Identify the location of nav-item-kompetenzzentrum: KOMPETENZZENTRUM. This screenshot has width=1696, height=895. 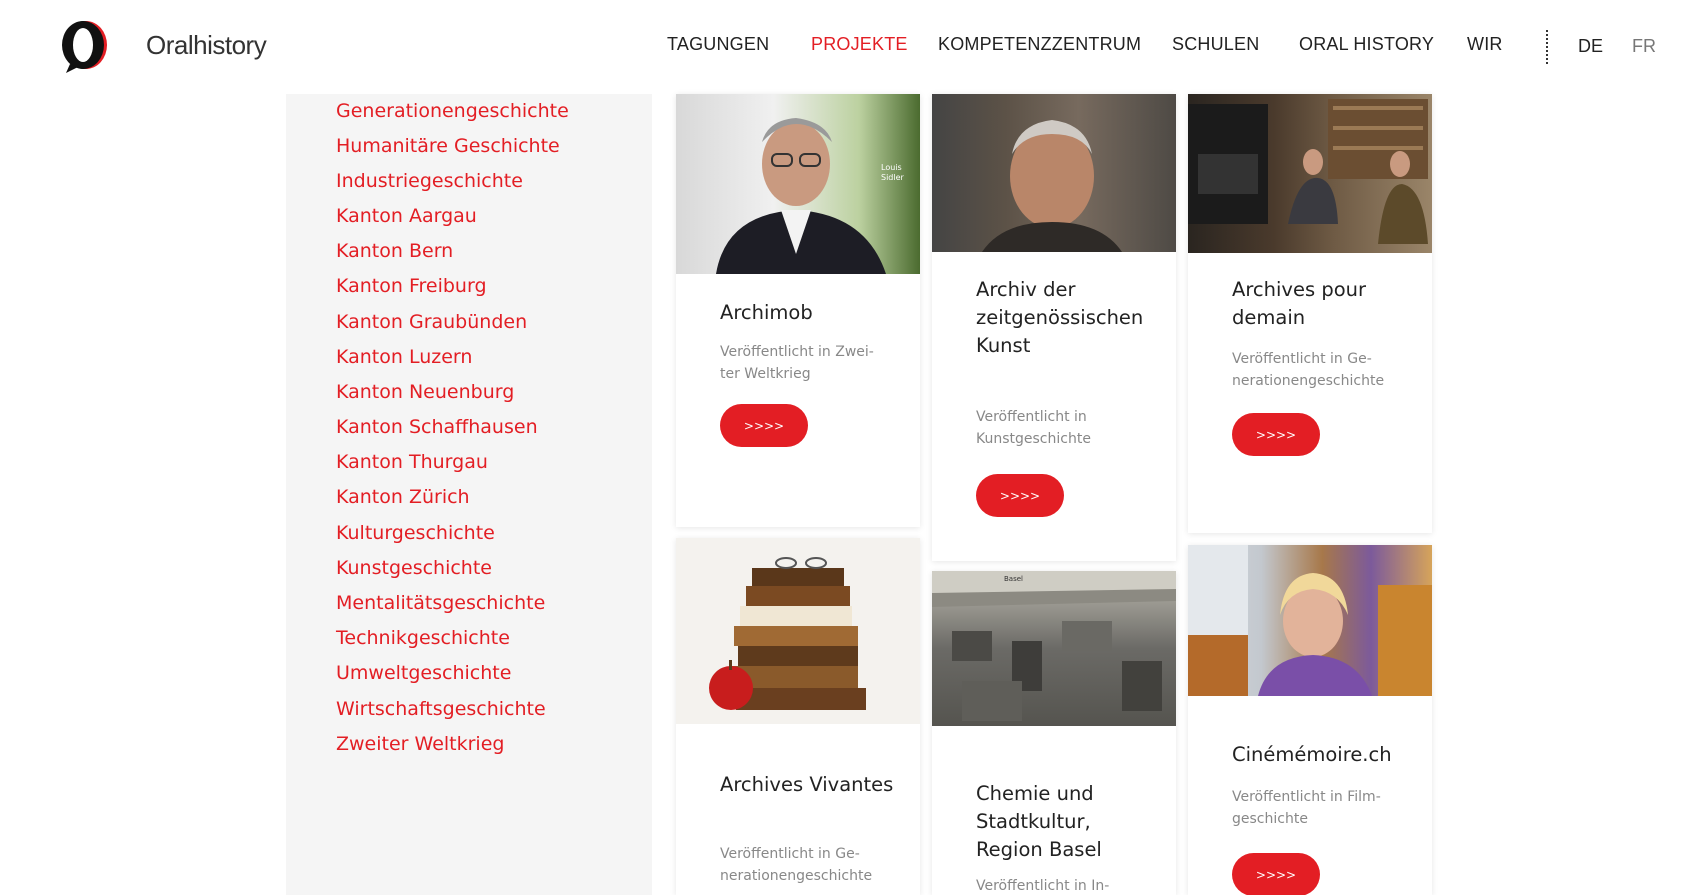
(1039, 44).